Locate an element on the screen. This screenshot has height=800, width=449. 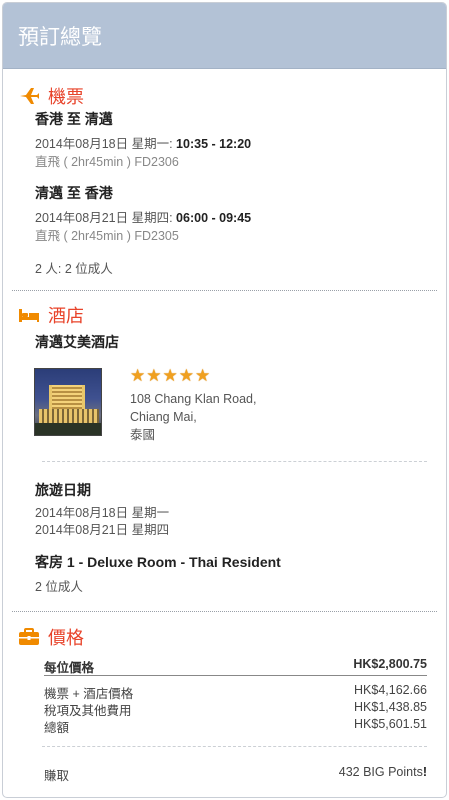
room-title: 客房 1 - Deluxe Room - Thai Resident is located at coordinates (158, 562).